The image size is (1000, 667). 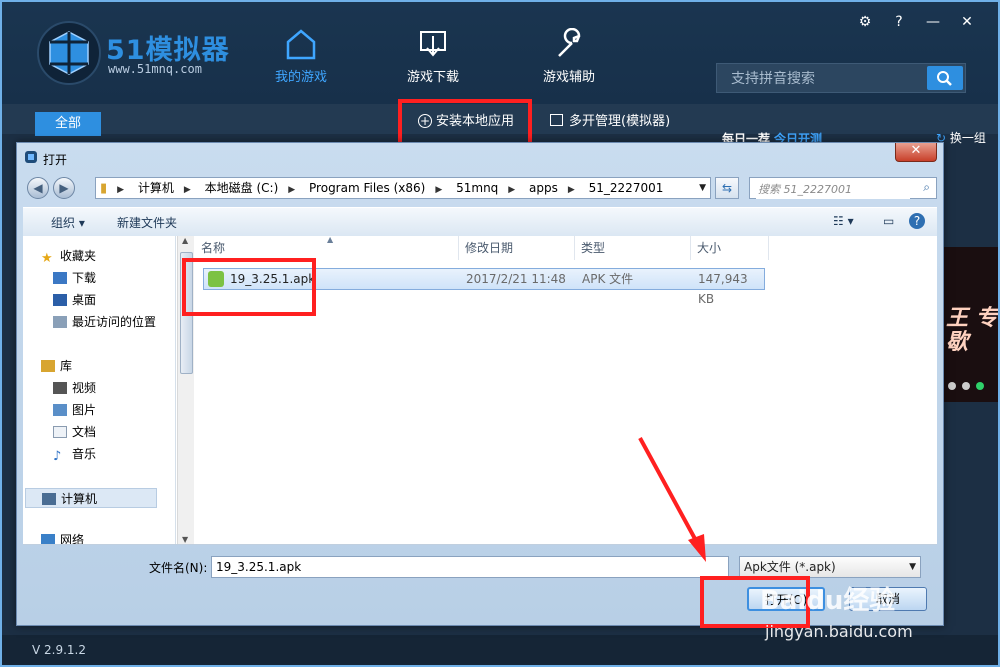 What do you see at coordinates (933, 22) in the screenshot?
I see `minimize-icon: —` at bounding box center [933, 22].